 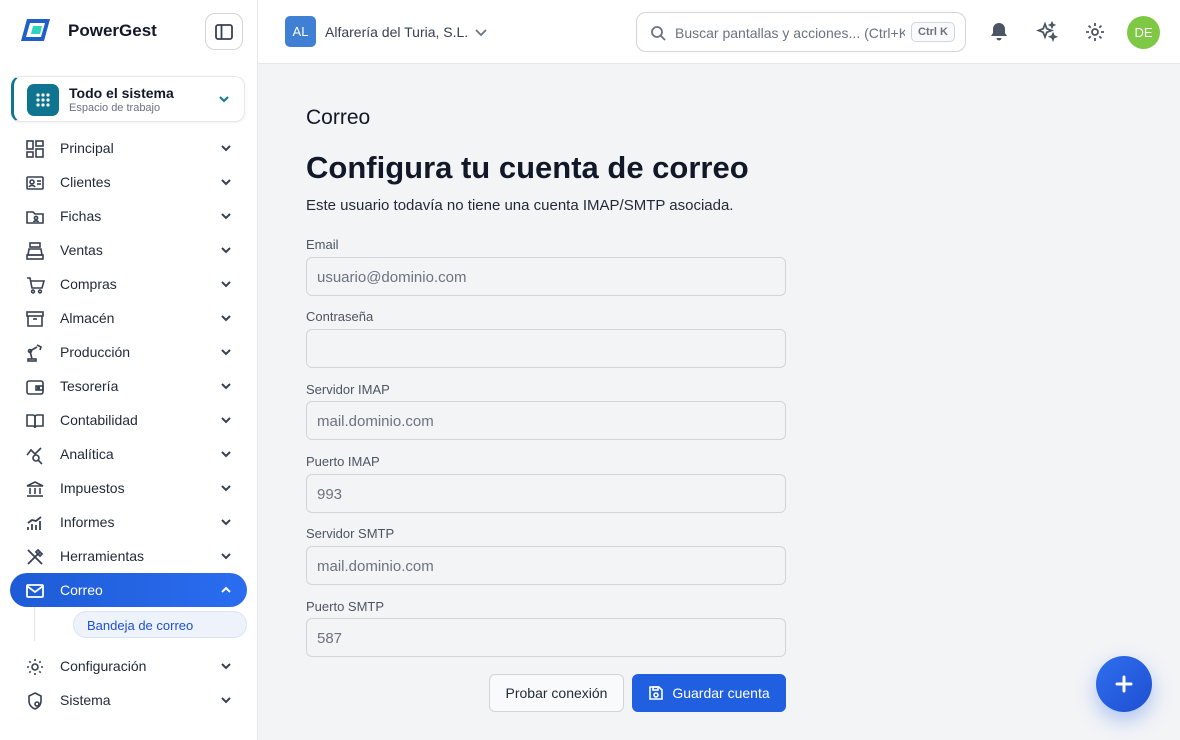 What do you see at coordinates (140, 625) in the screenshot?
I see `sidebar-subitem-label: Bandeja de correo` at bounding box center [140, 625].